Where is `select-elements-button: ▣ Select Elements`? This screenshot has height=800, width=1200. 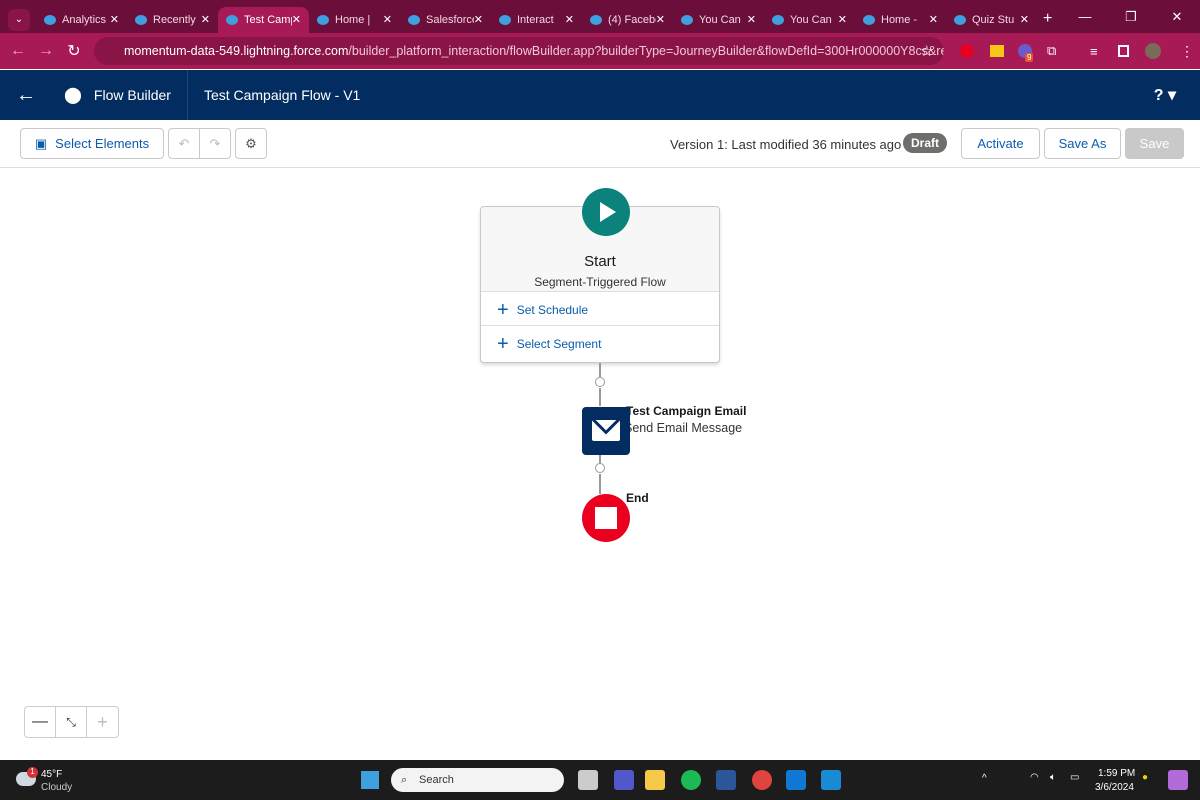 select-elements-button: ▣ Select Elements is located at coordinates (92, 143).